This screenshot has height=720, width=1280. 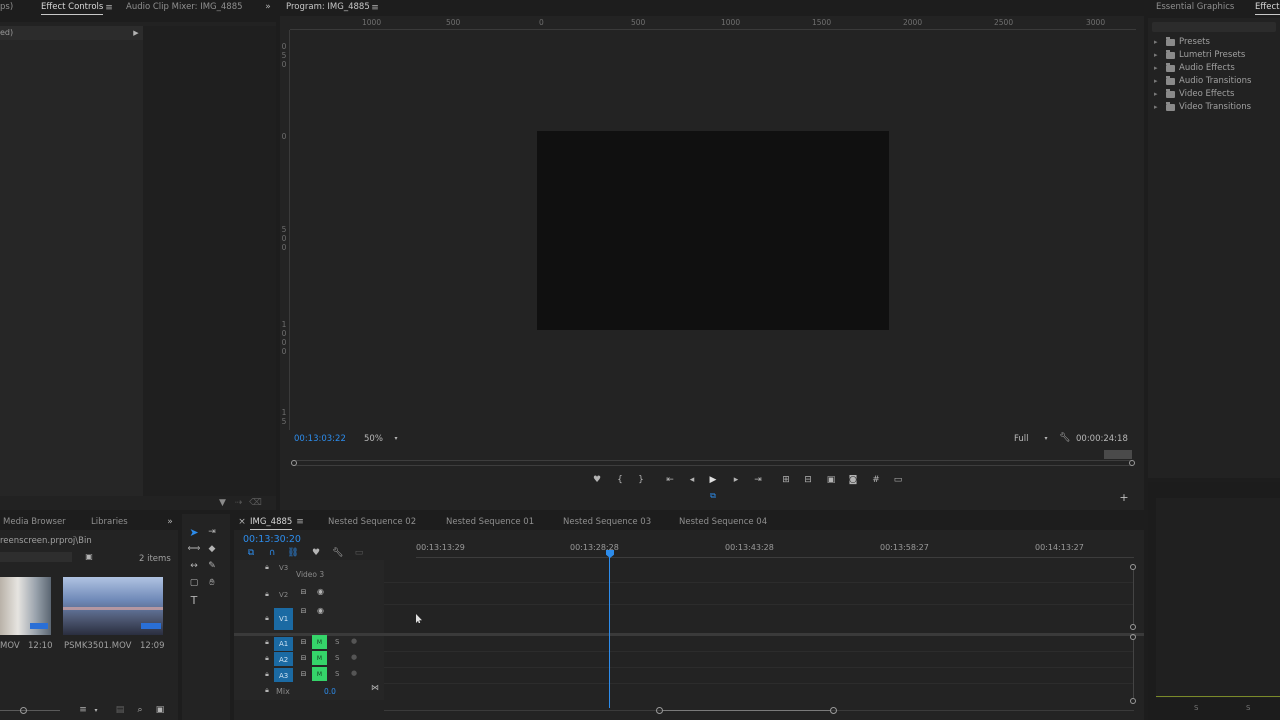 I want to click on slip-tool-icon: ↔, so click(x=194, y=566).